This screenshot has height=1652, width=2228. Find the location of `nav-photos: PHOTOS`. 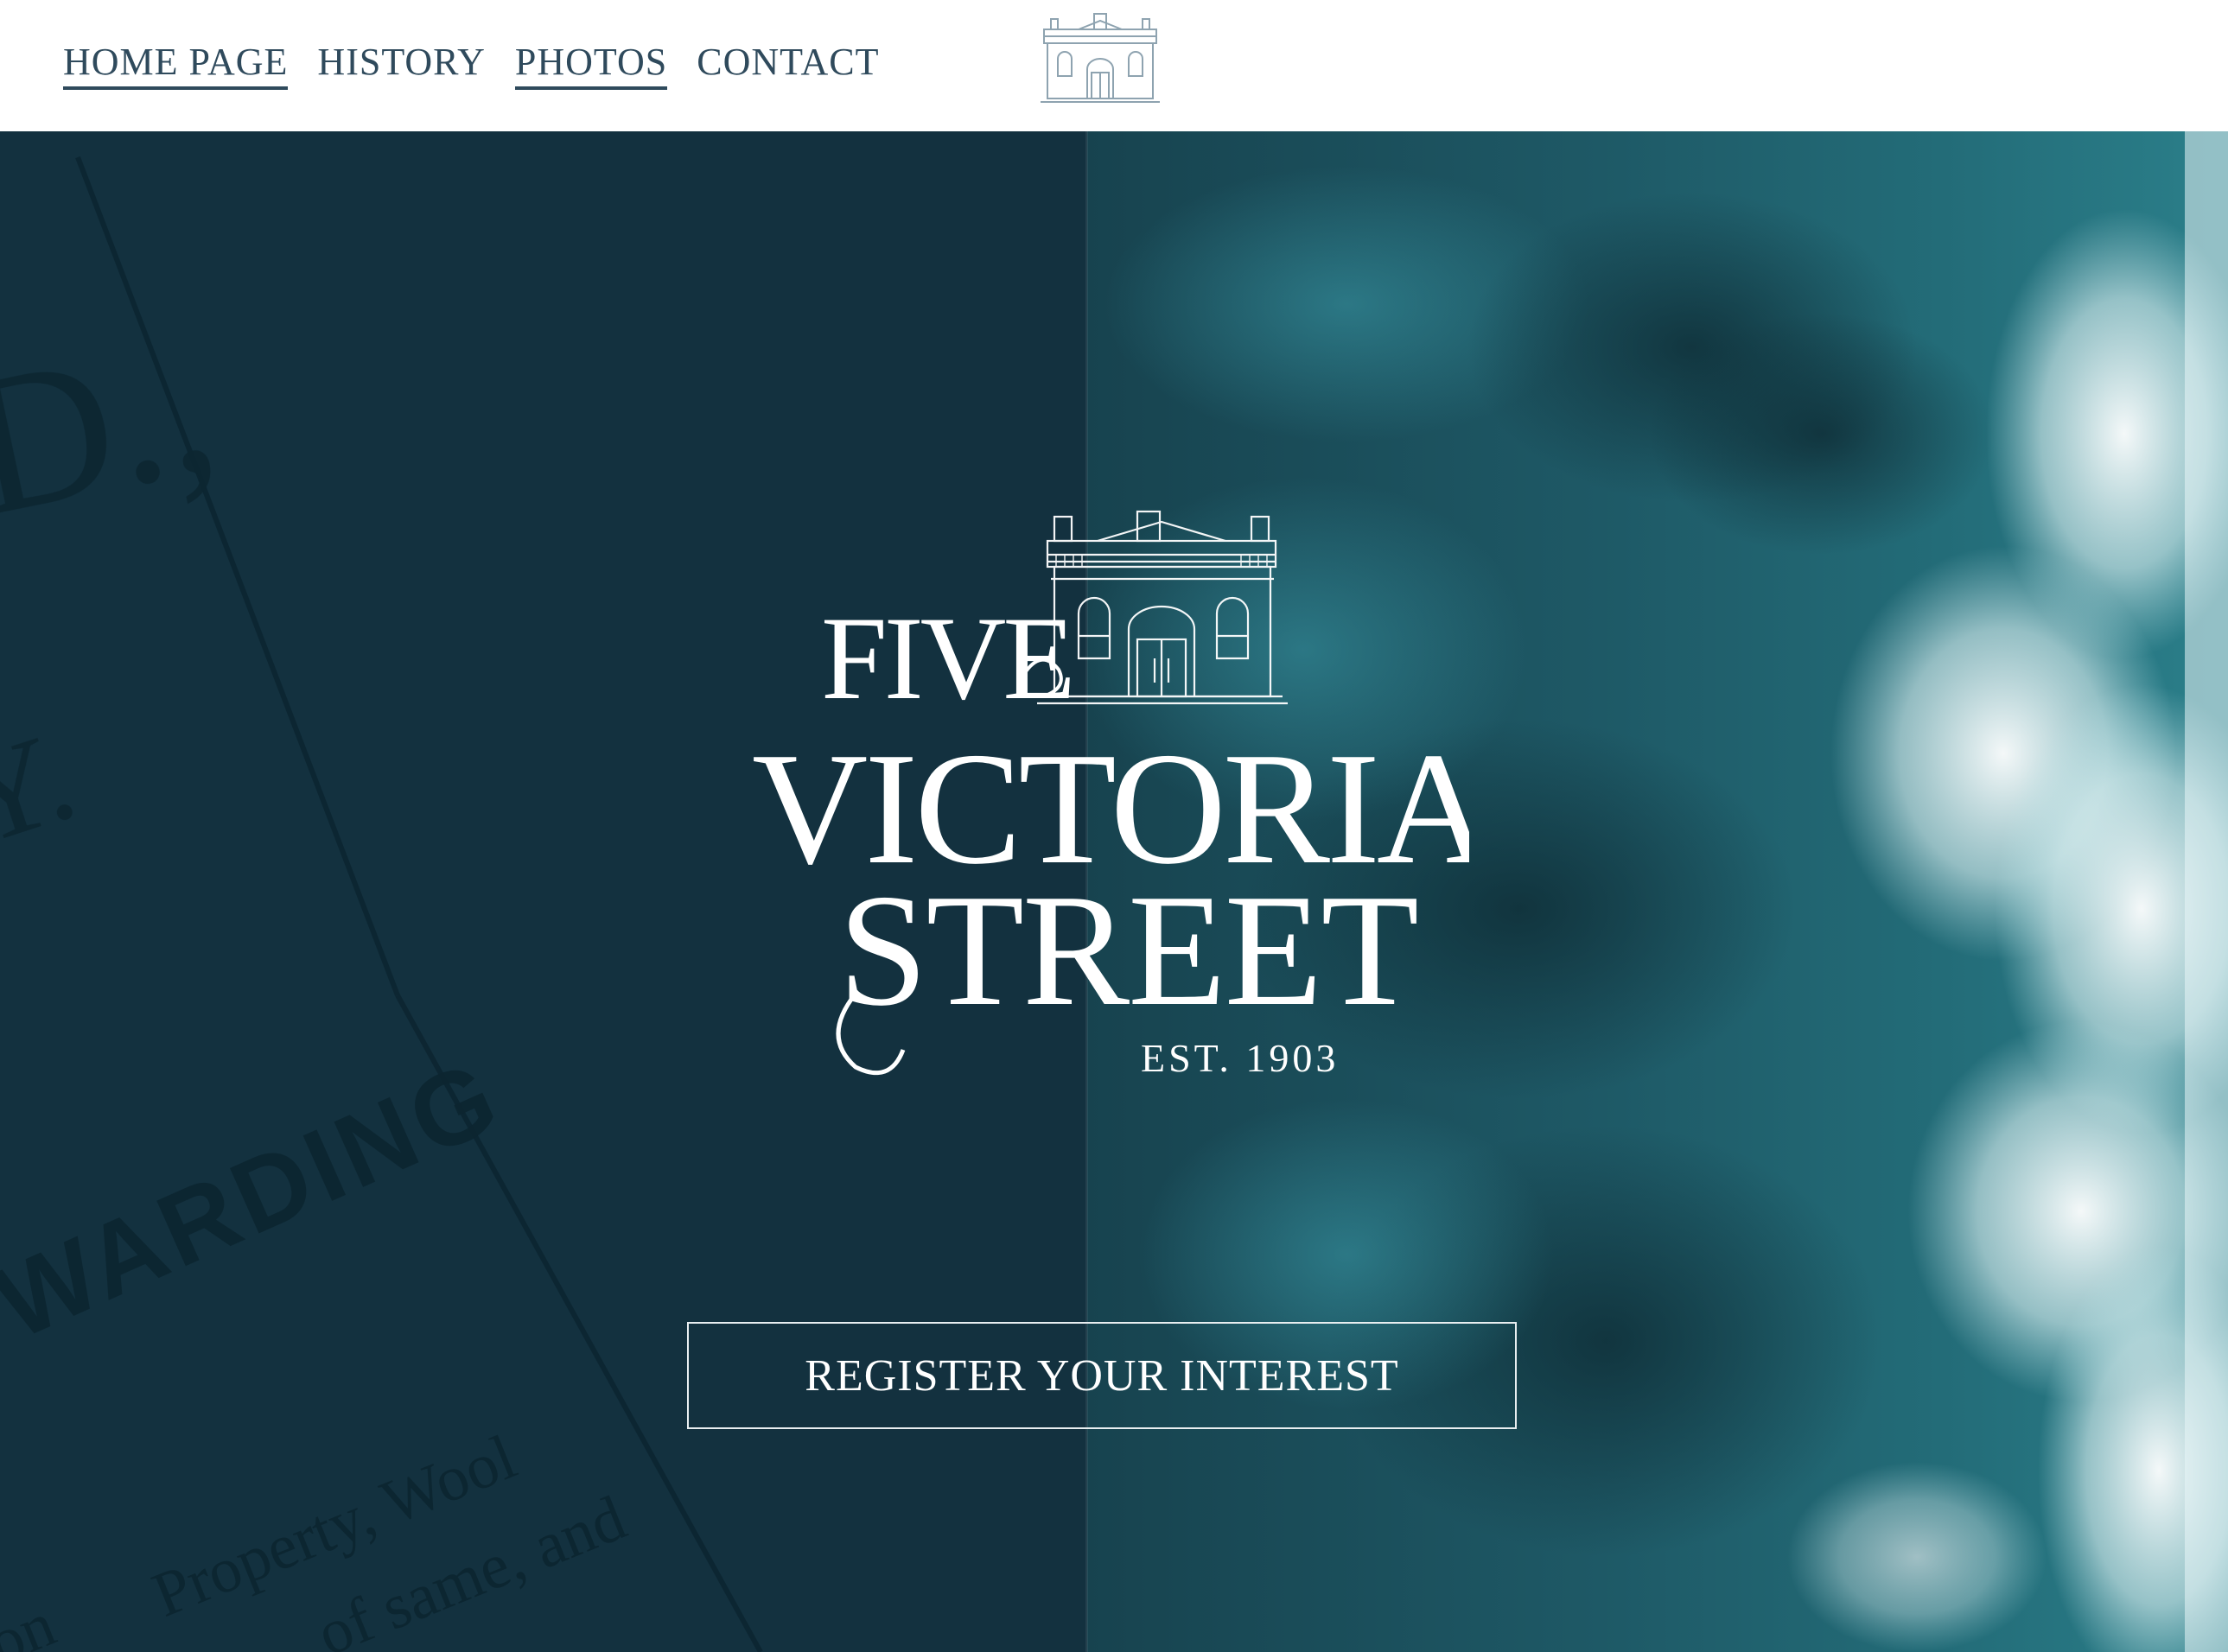

nav-photos: PHOTOS is located at coordinates (591, 66).